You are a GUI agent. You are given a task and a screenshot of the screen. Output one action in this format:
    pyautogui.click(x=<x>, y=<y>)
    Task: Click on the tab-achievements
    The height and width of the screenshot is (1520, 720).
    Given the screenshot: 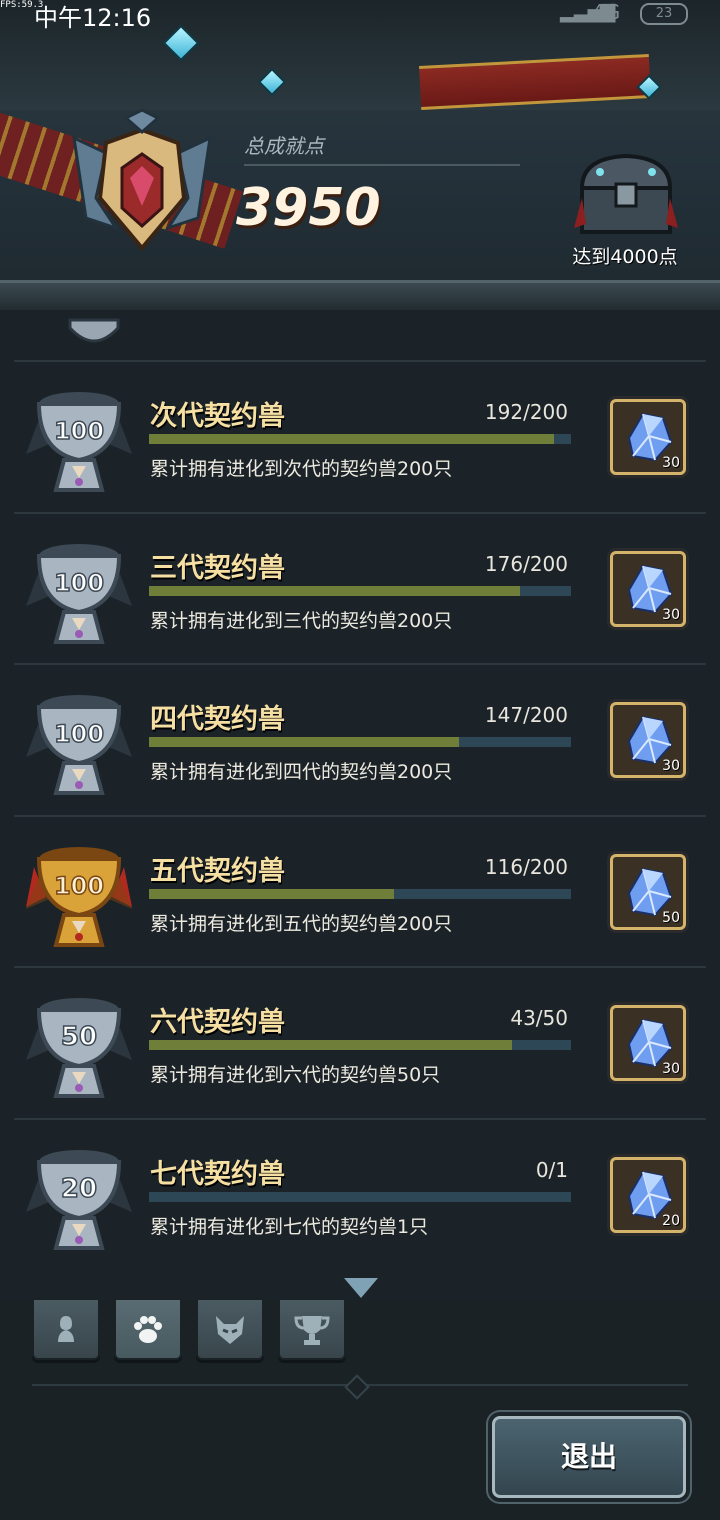 What is the action you would take?
    pyautogui.click(x=312, y=1329)
    